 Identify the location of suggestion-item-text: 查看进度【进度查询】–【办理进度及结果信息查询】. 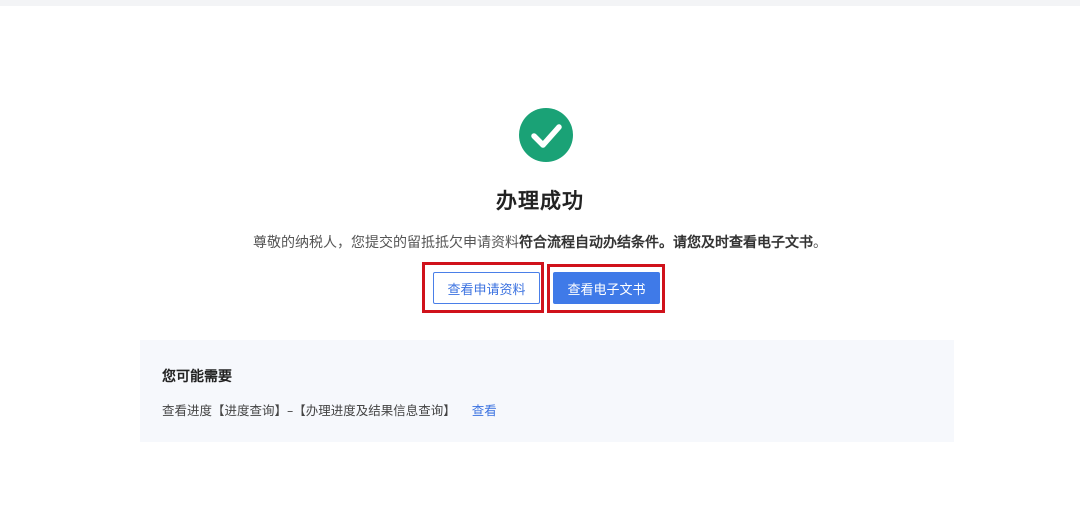
(309, 410).